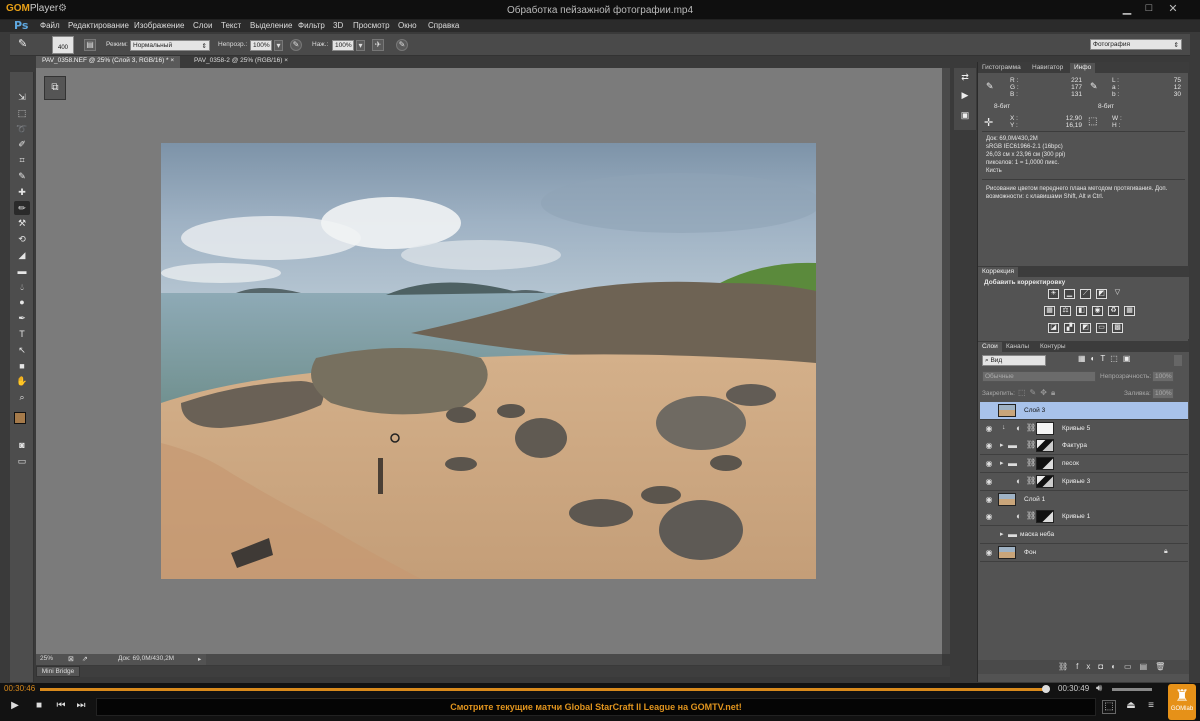 This screenshot has width=1200, height=721. Describe the element at coordinates (1117, 294) in the screenshot. I see `vibrance-icon: ▽` at that location.